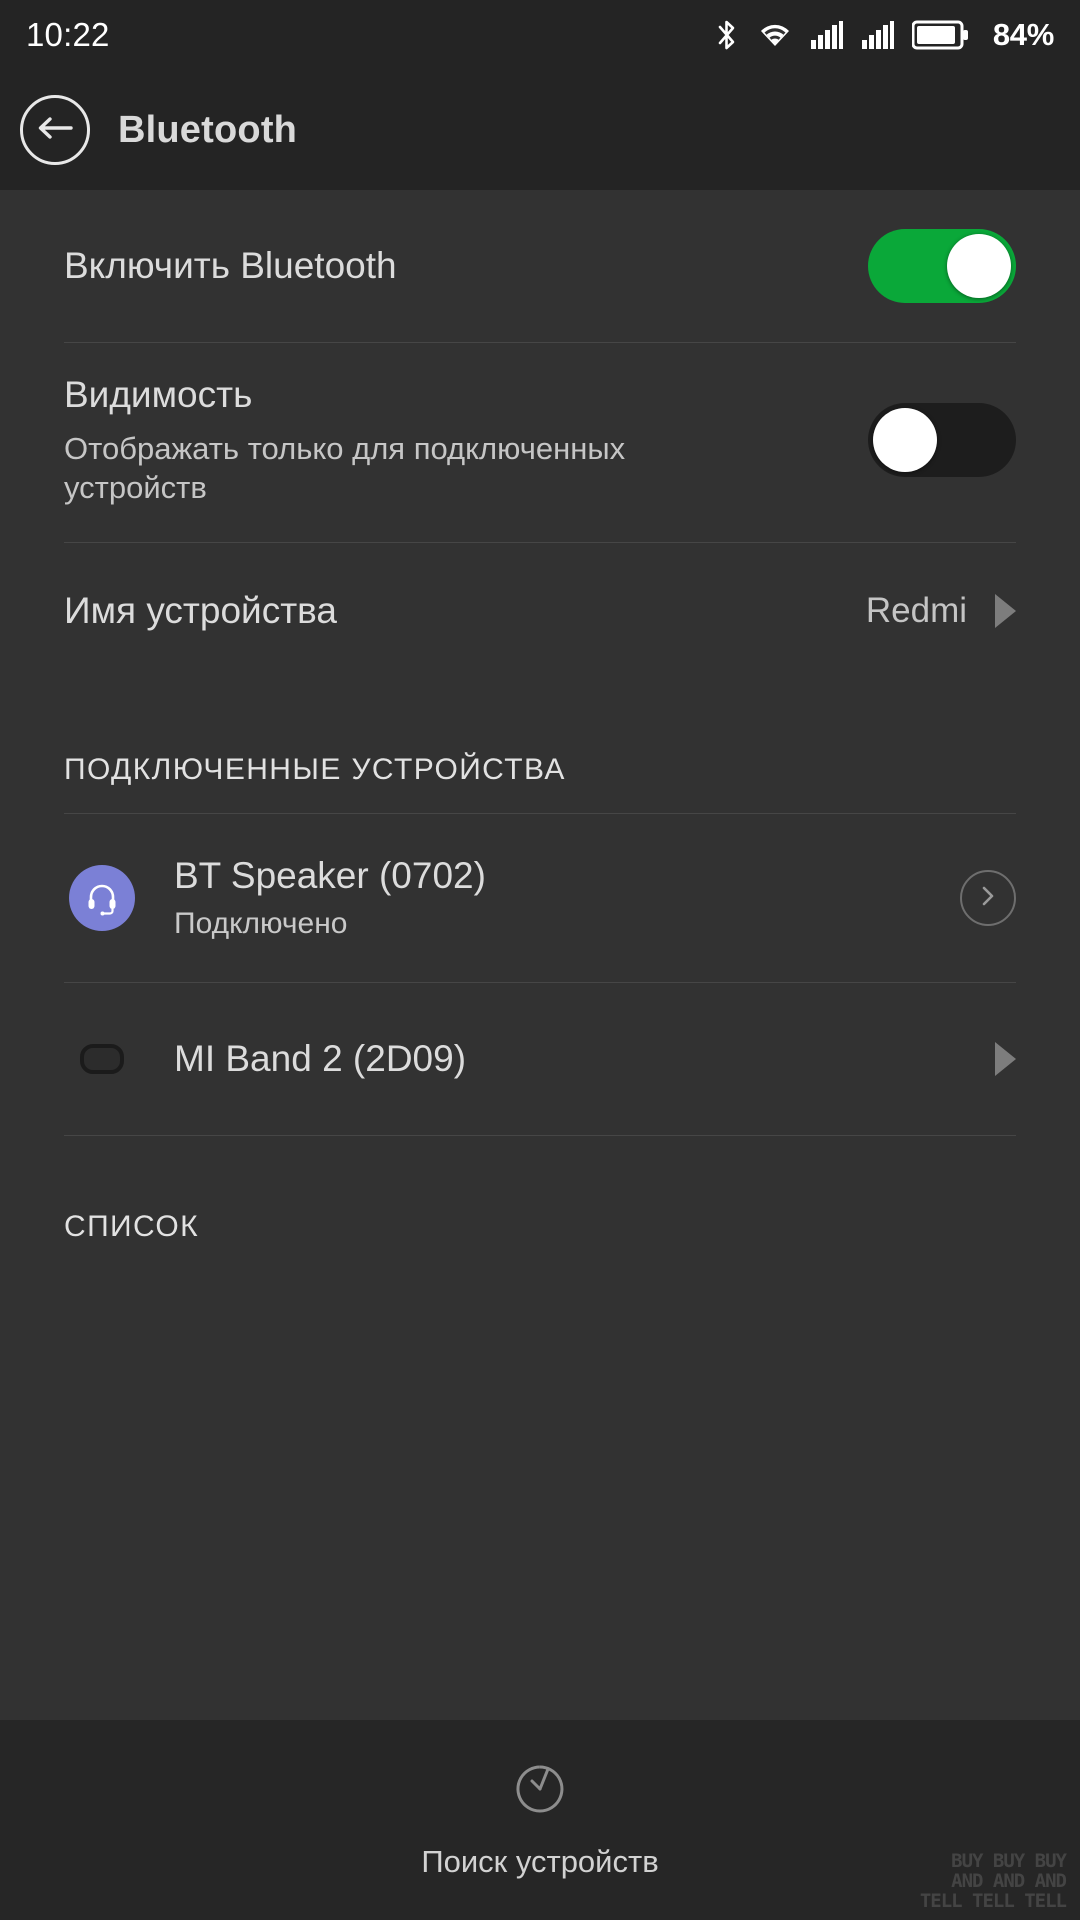 This screenshot has height=1920, width=1080. Describe the element at coordinates (584, 1059) in the screenshot. I see `device-texts: MI Band 2 (2D09)` at that location.